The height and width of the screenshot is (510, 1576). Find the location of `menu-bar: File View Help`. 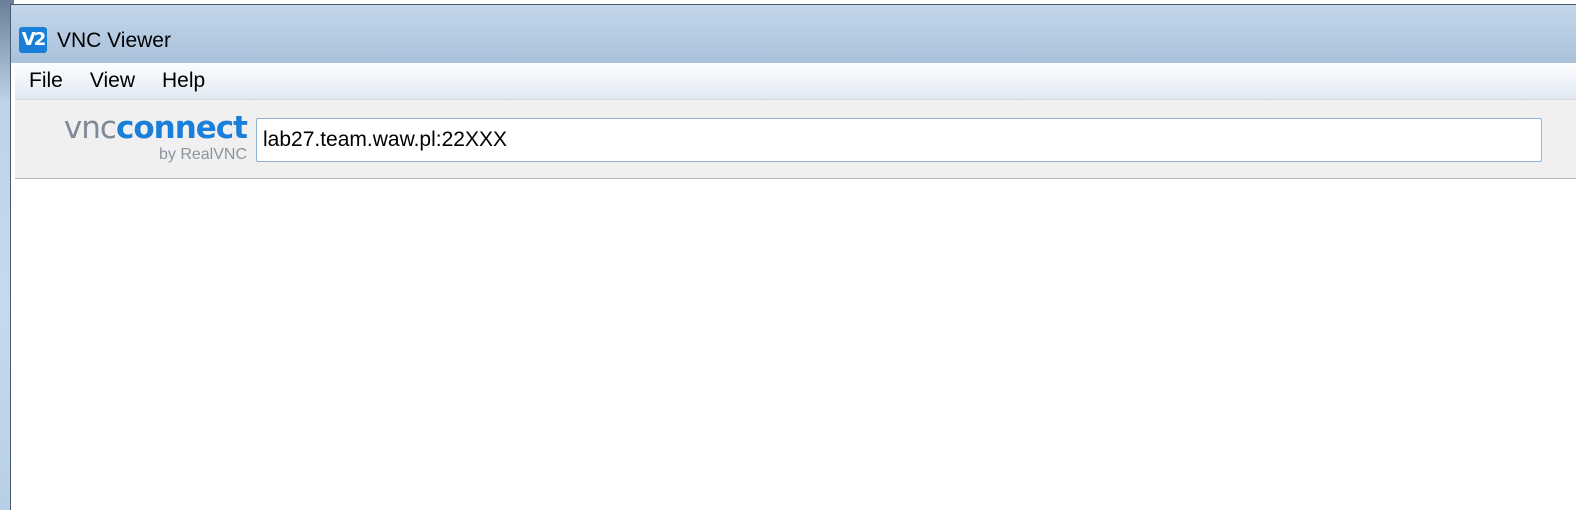

menu-bar: File View Help is located at coordinates (795, 81).